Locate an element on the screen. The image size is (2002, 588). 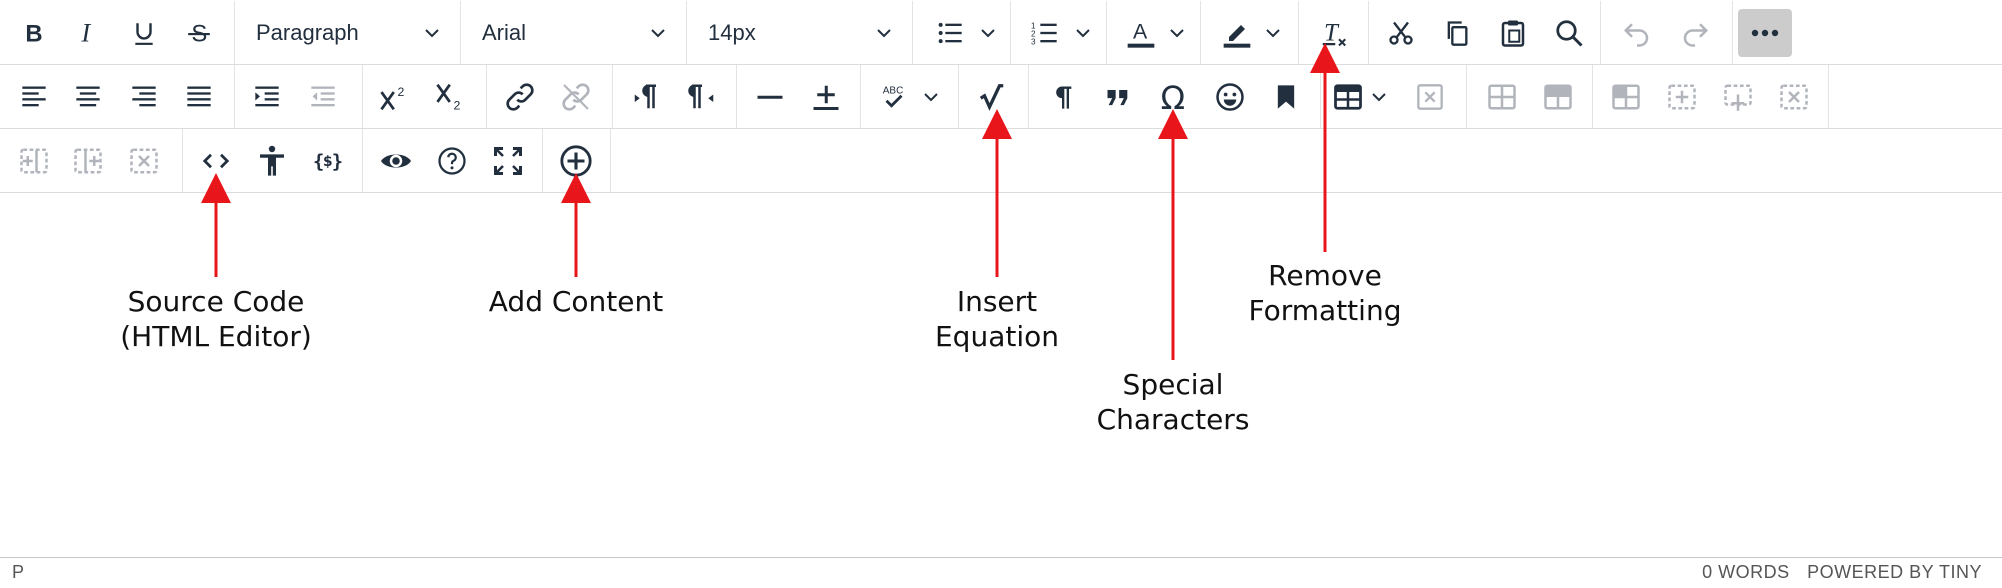
block-format-select: Paragraph is located at coordinates (347, 33).